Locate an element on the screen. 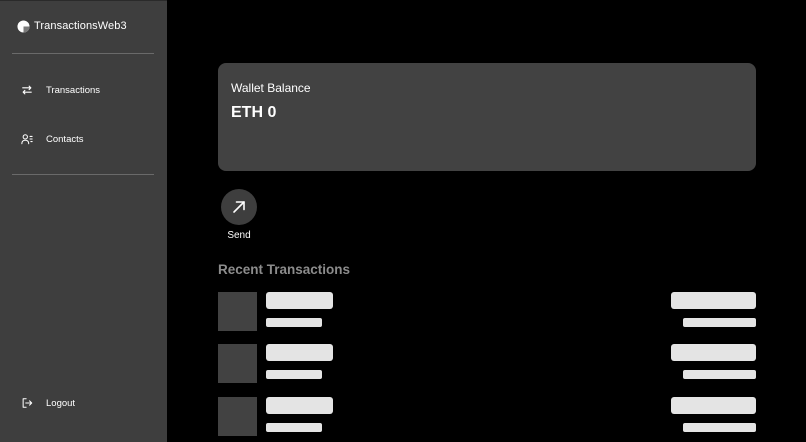 This screenshot has width=806, height=442. send-label: Send is located at coordinates (239, 235).